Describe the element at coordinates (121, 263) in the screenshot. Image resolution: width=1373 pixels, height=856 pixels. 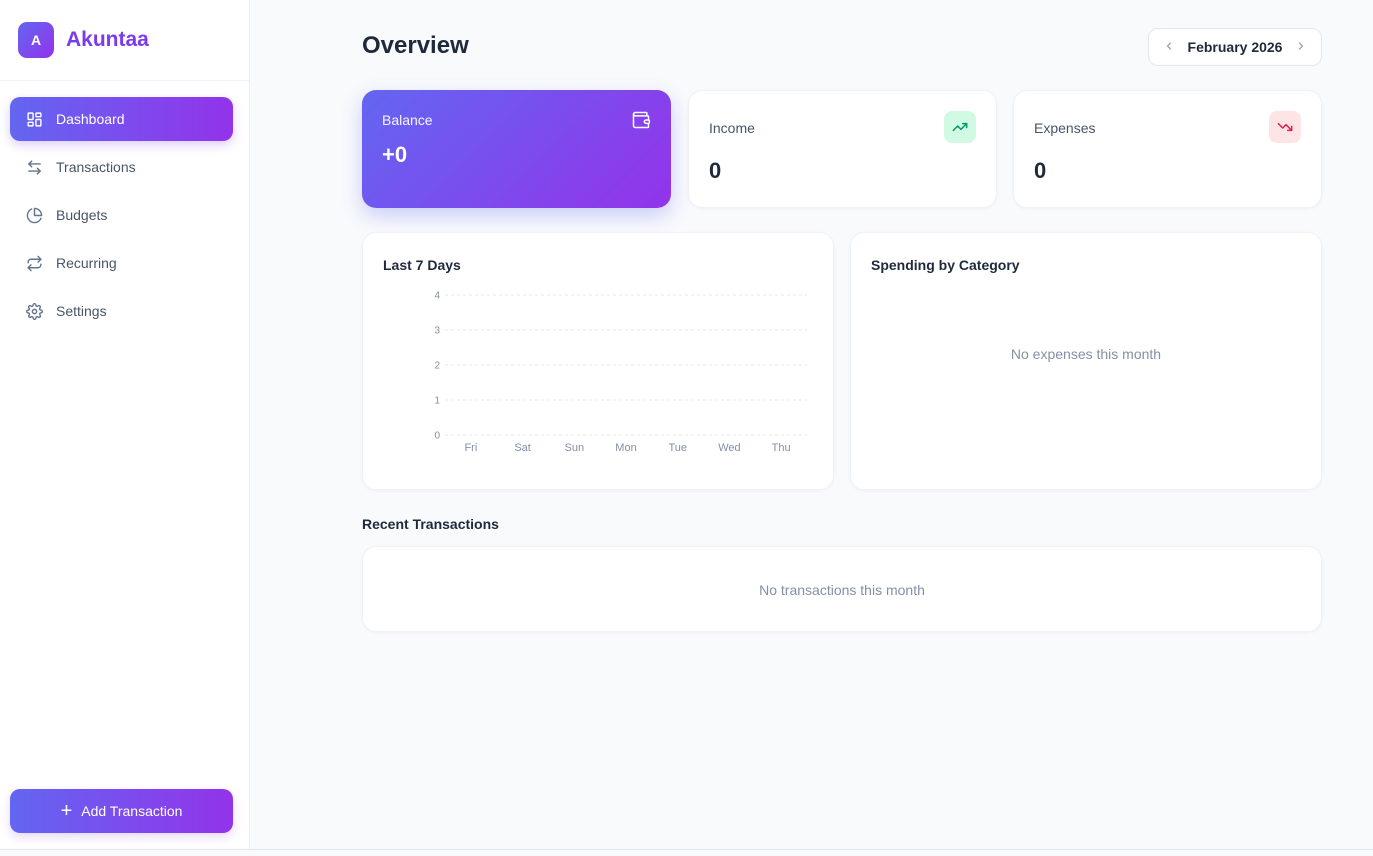
I see `sidebar-item-recurring: Recurring` at that location.